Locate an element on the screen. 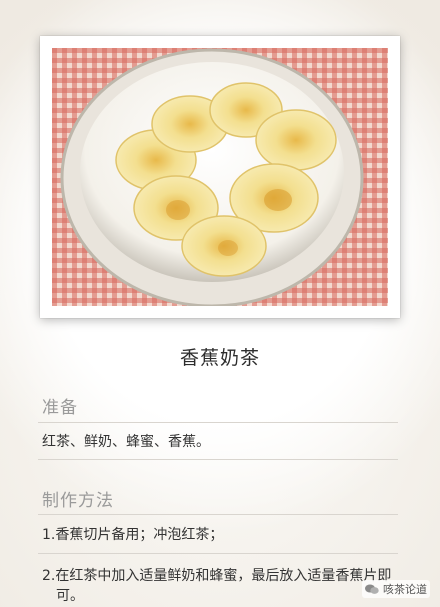  method-divider is located at coordinates (218, 514).